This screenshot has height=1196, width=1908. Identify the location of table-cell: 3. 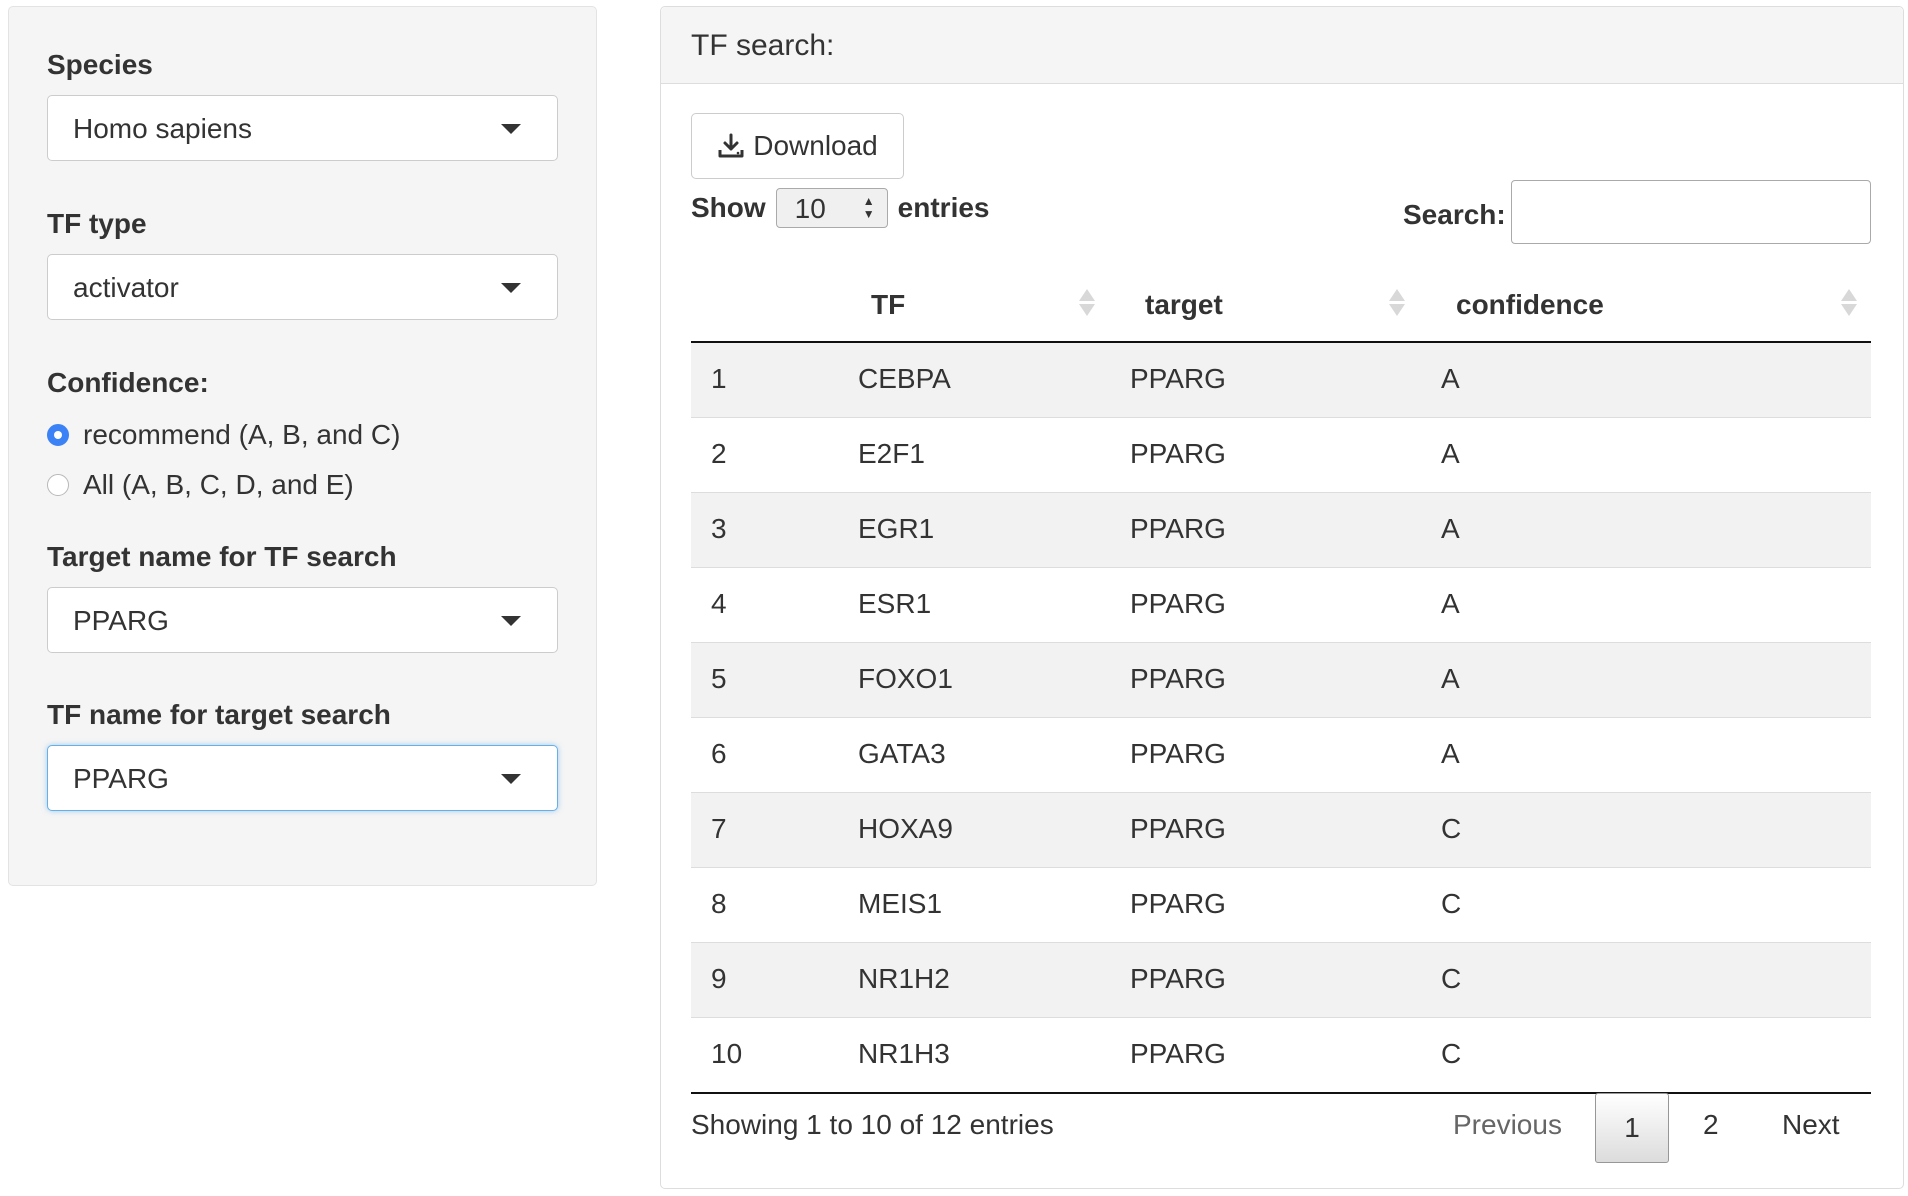
(719, 528).